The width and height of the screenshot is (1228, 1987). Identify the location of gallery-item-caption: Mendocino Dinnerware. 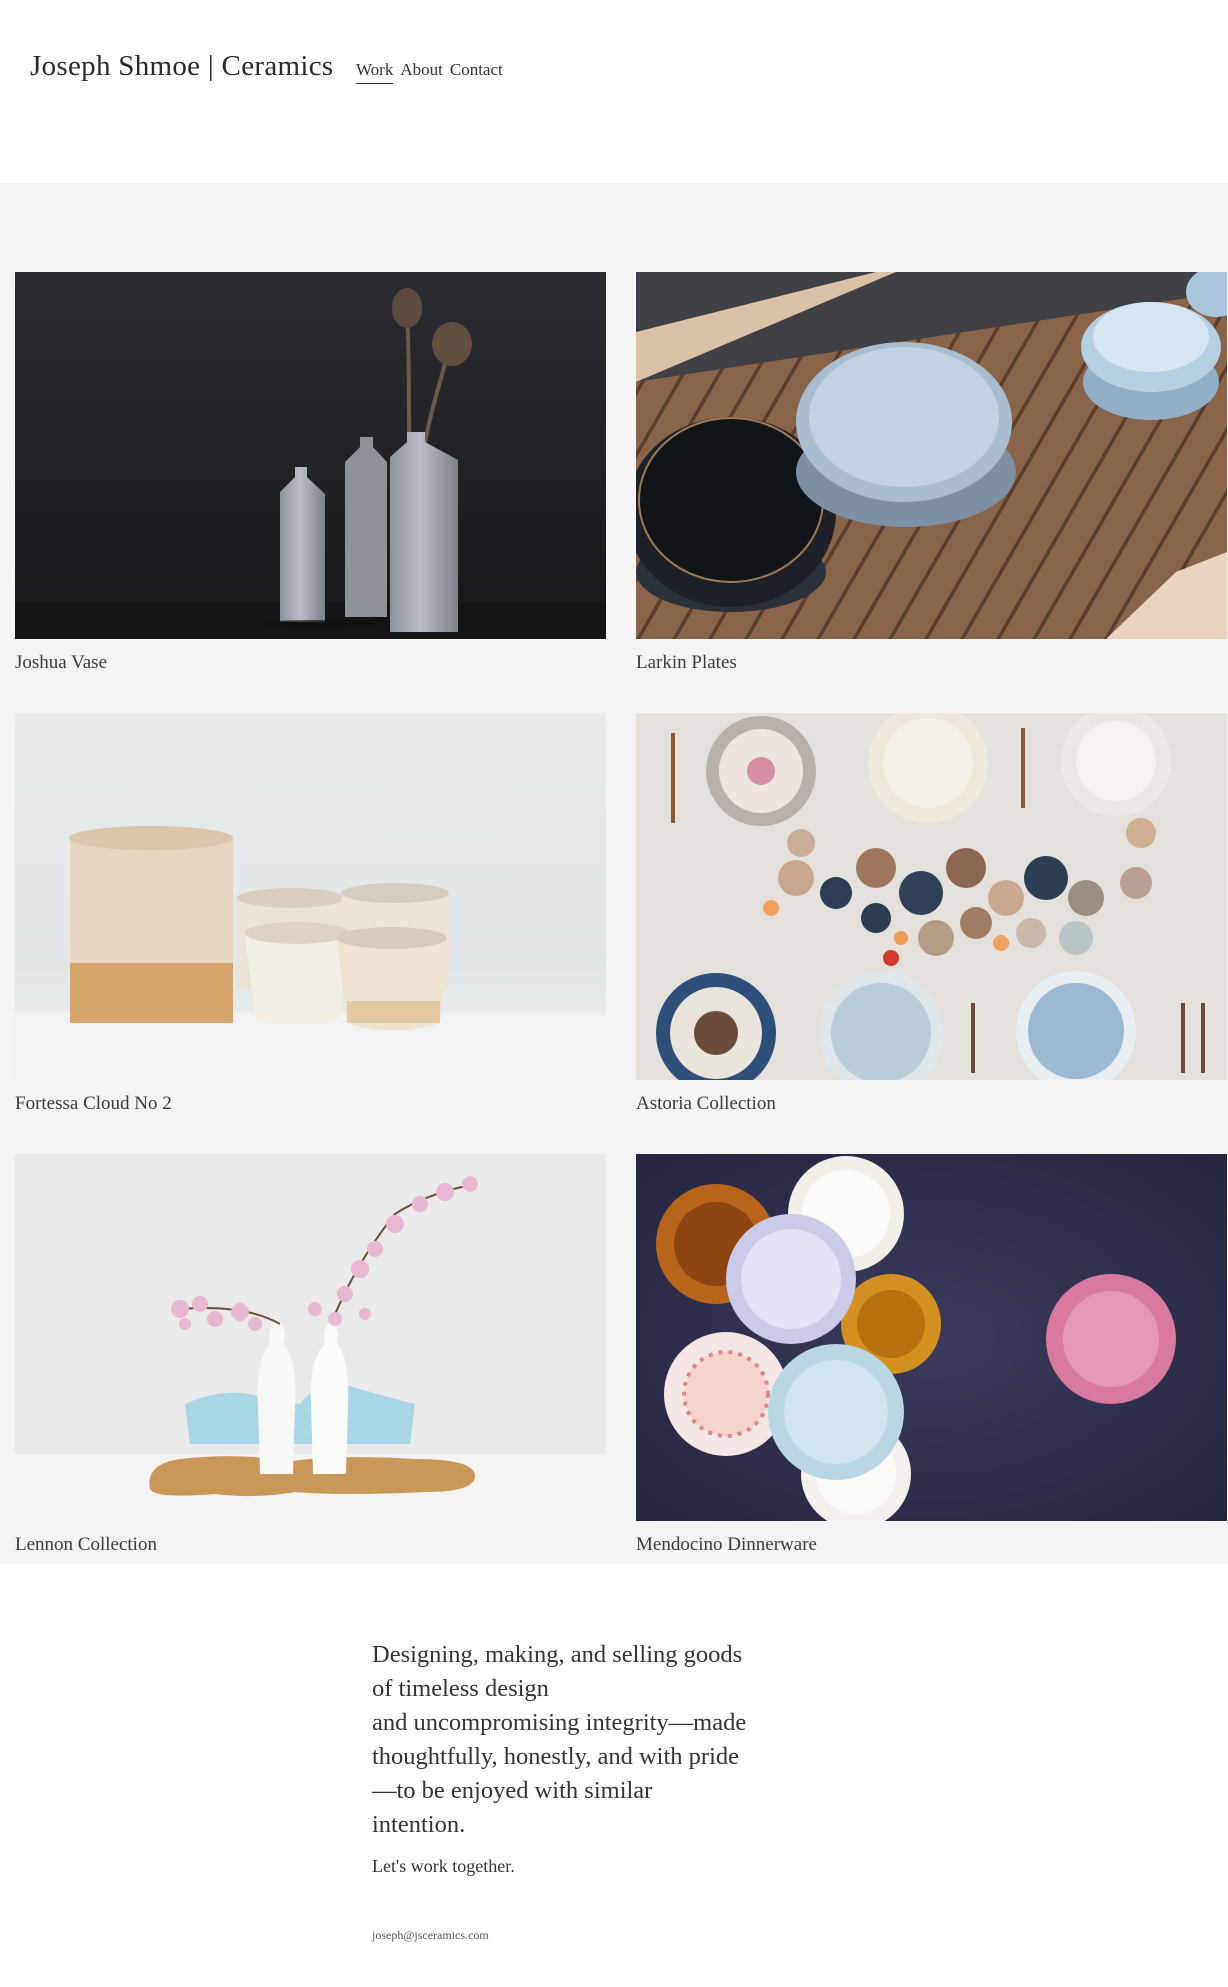
(726, 1544).